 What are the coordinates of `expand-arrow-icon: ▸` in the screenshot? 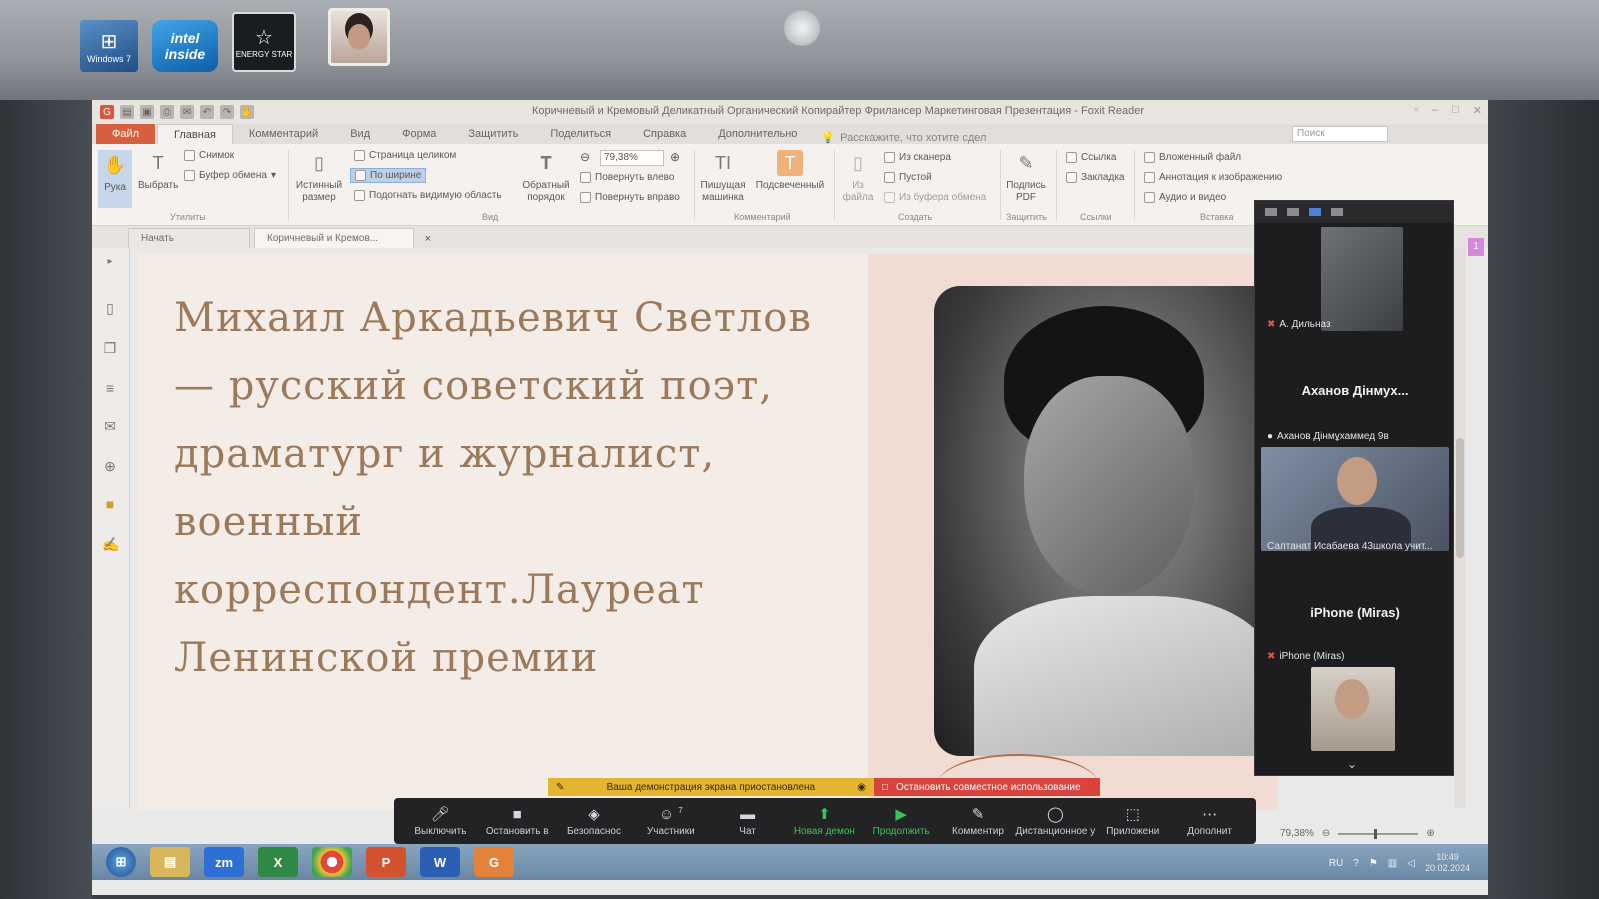 It's located at (110, 262).